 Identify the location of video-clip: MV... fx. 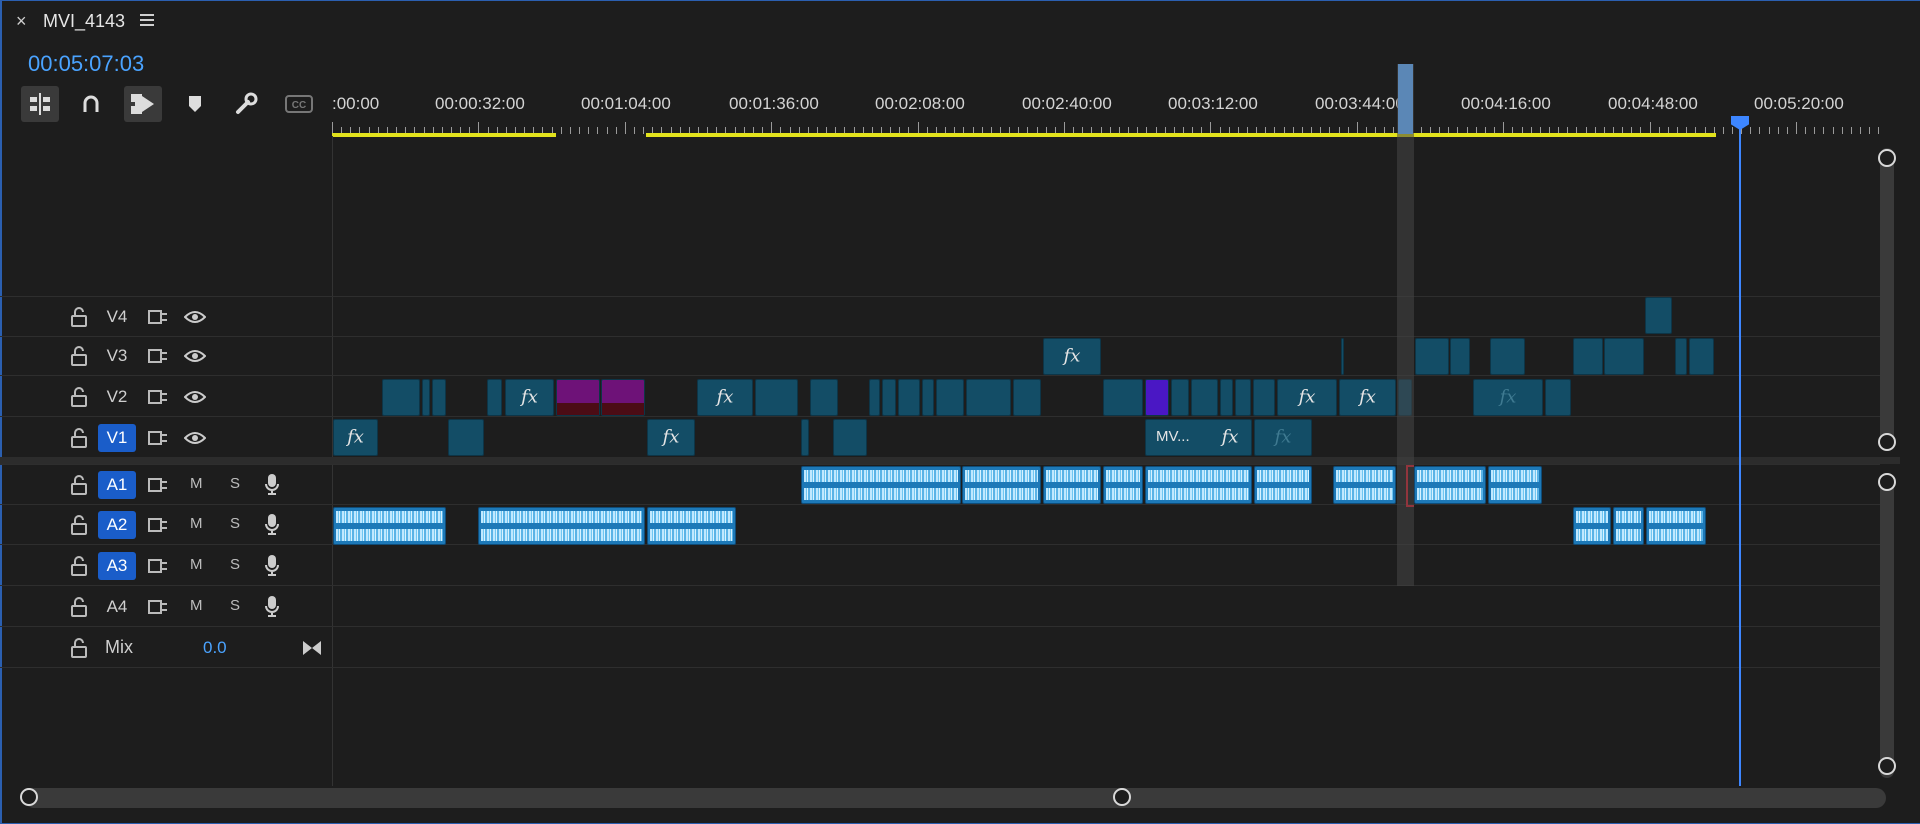
(1198, 437).